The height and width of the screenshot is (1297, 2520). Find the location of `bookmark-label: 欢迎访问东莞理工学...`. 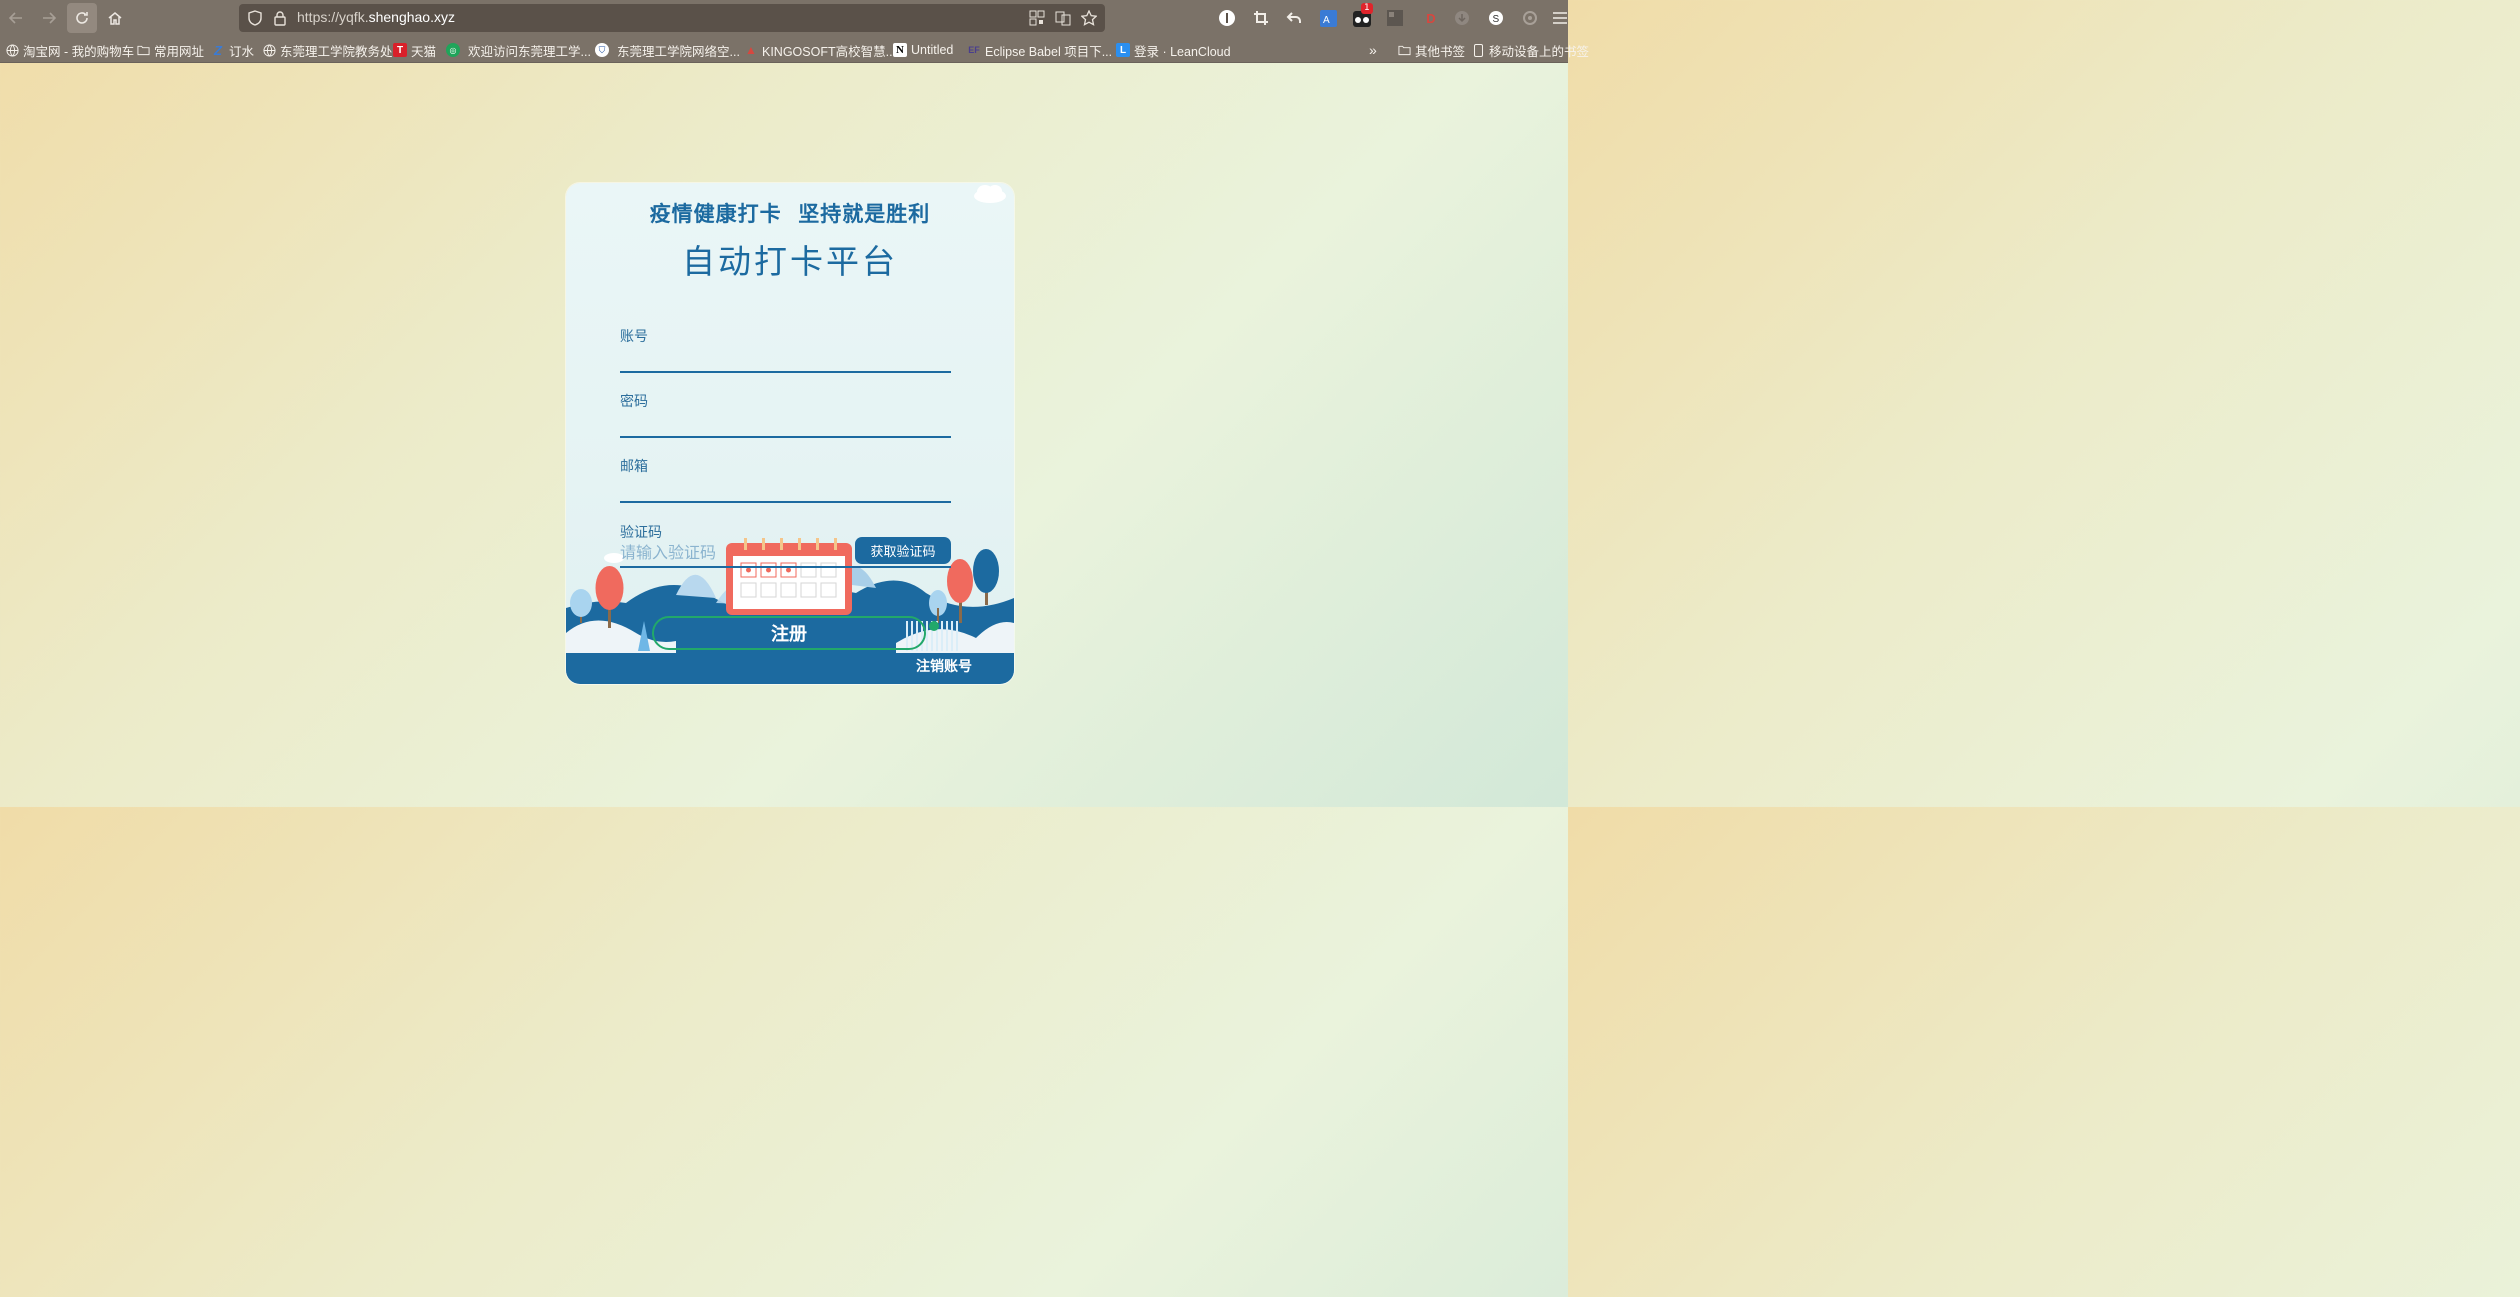

bookmark-label: 欢迎访问东莞理工学... is located at coordinates (529, 51).